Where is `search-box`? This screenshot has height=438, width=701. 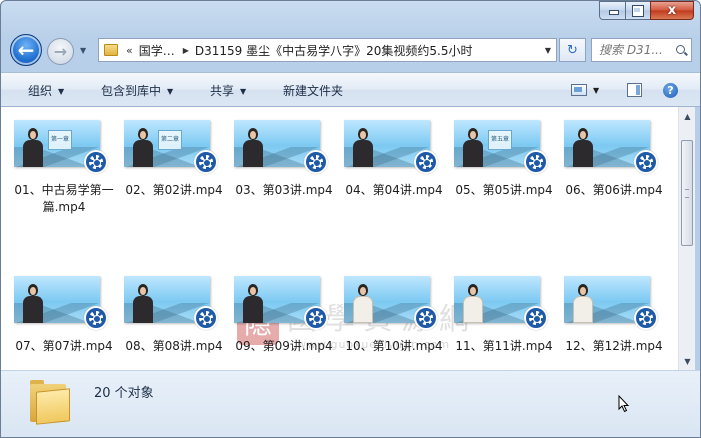
search-box is located at coordinates (641, 50).